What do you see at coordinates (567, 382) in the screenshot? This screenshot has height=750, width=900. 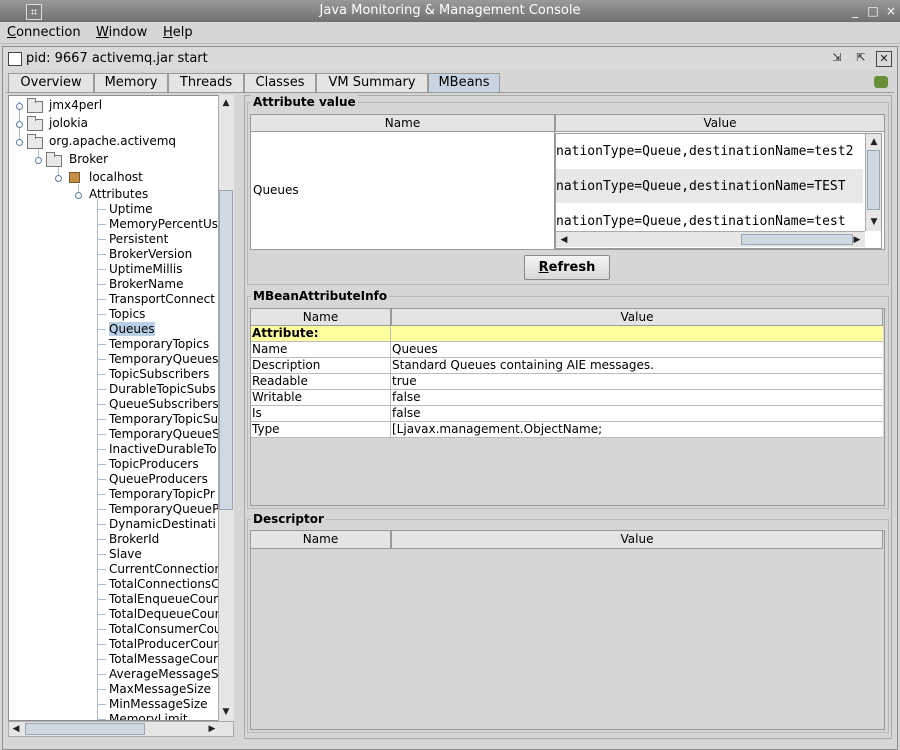 I see `table-row: Readable true` at bounding box center [567, 382].